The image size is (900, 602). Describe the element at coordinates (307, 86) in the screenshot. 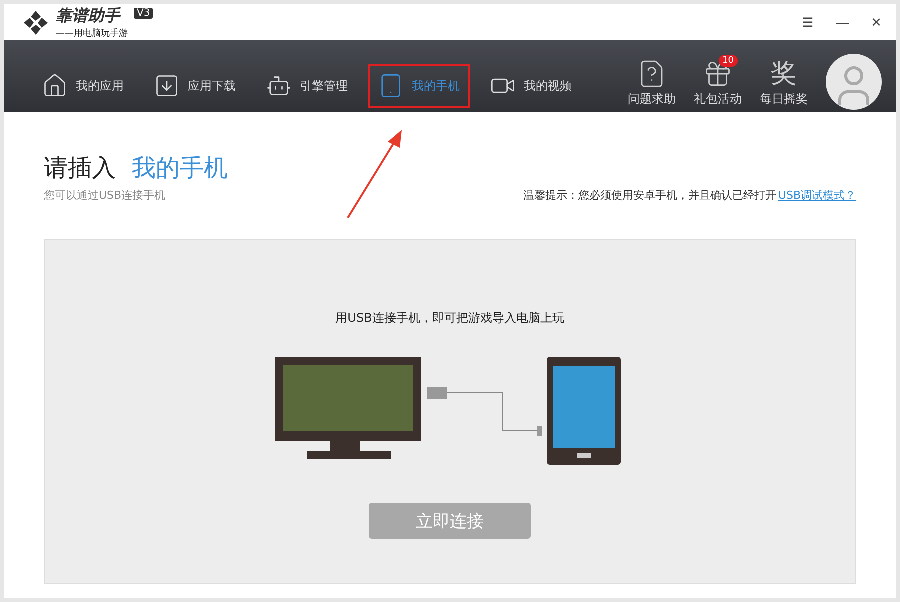

I see `nav-tab: 引擎管理` at that location.